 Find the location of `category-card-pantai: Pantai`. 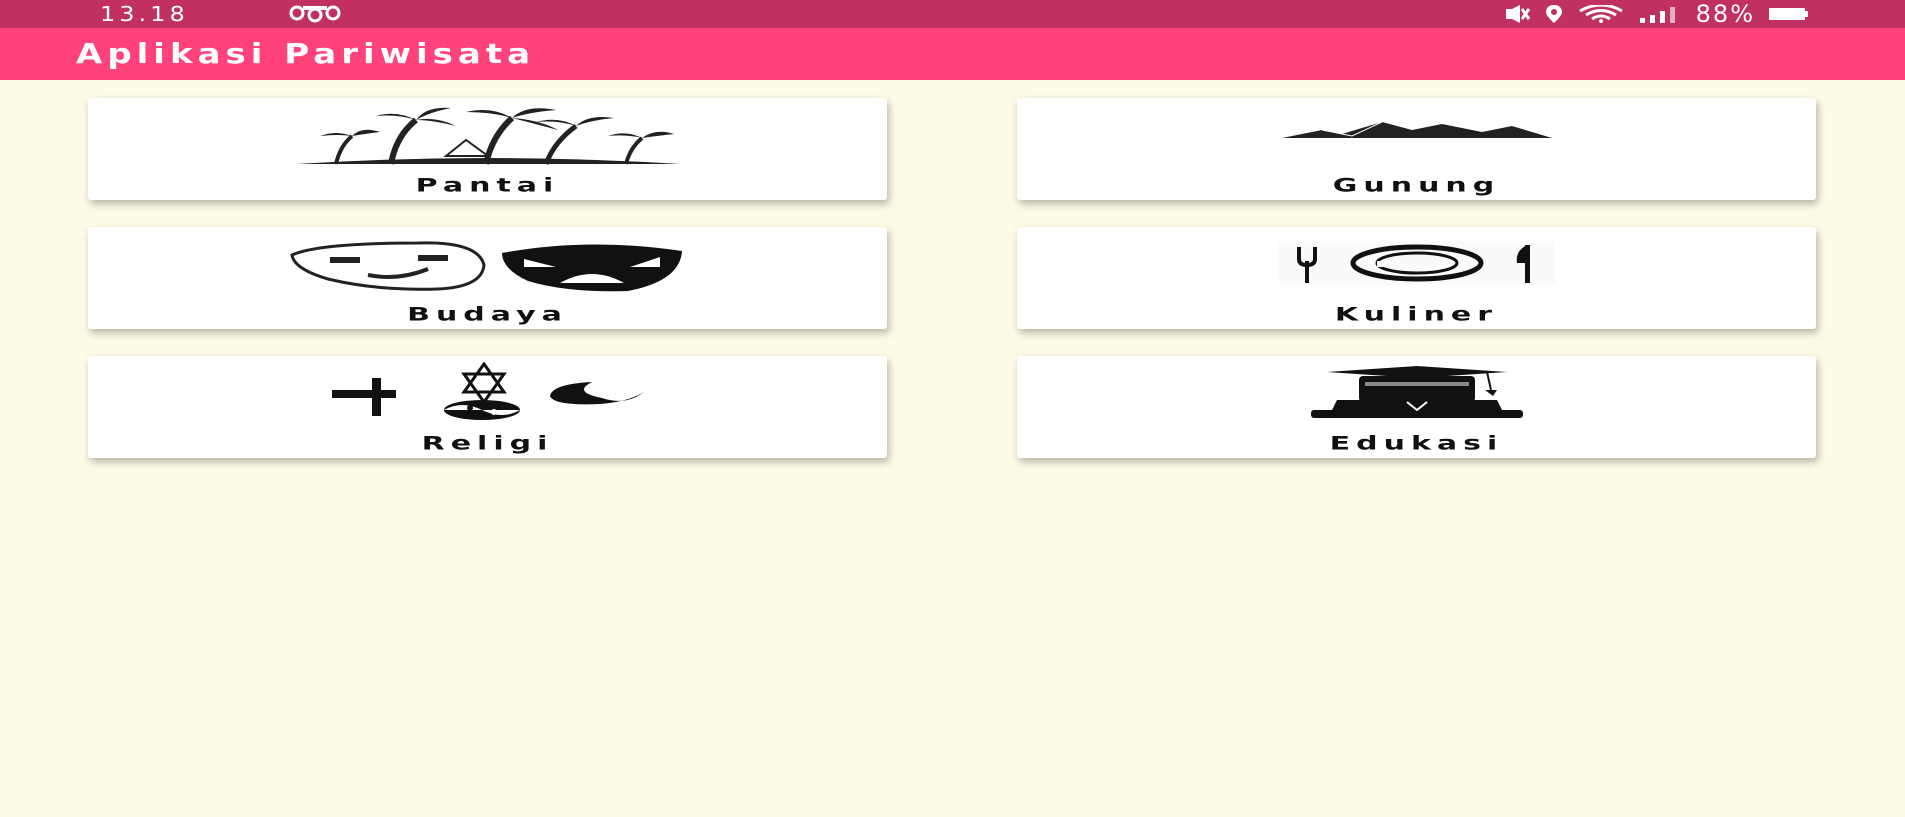

category-card-pantai: Pantai is located at coordinates (487, 149).